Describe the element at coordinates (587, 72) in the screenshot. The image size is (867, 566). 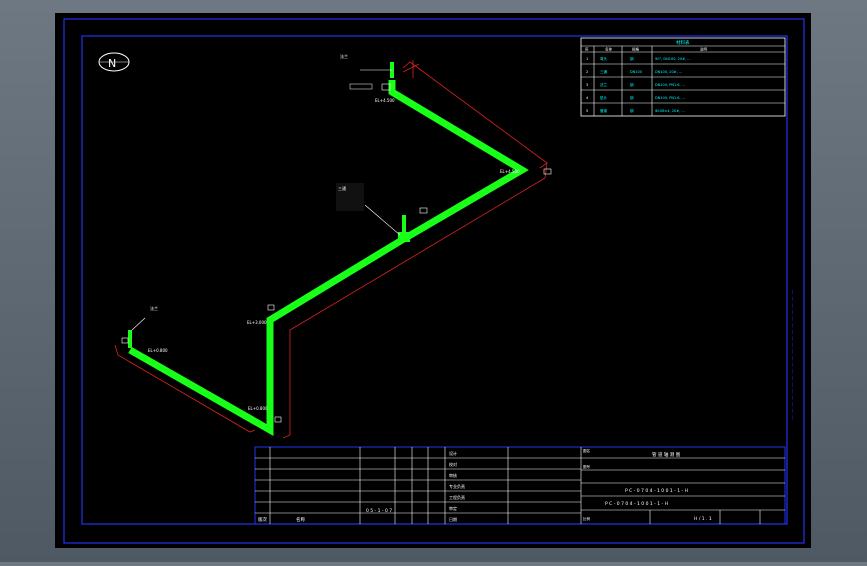
I see `parts-row-no: 2` at that location.